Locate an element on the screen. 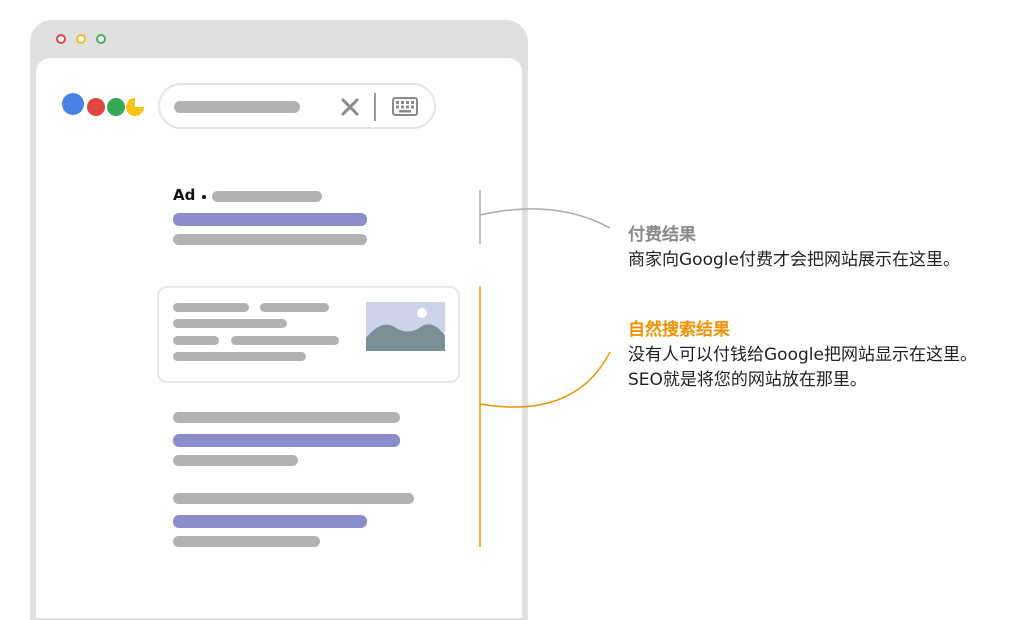  paid-results-annotation: 付费结果 商家向Google付费才会把网站展示在这里。 is located at coordinates (794, 248).